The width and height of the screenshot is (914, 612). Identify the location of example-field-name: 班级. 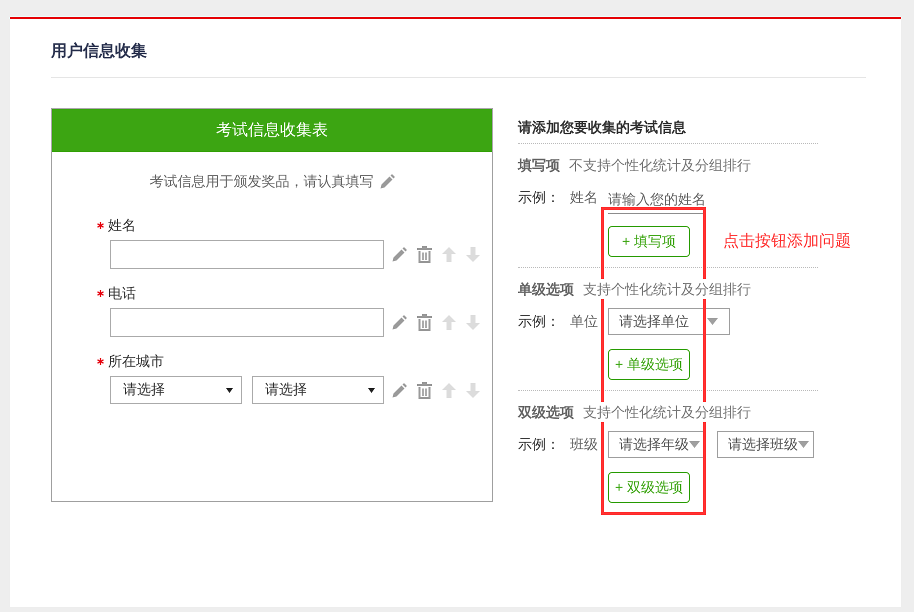
(584, 445).